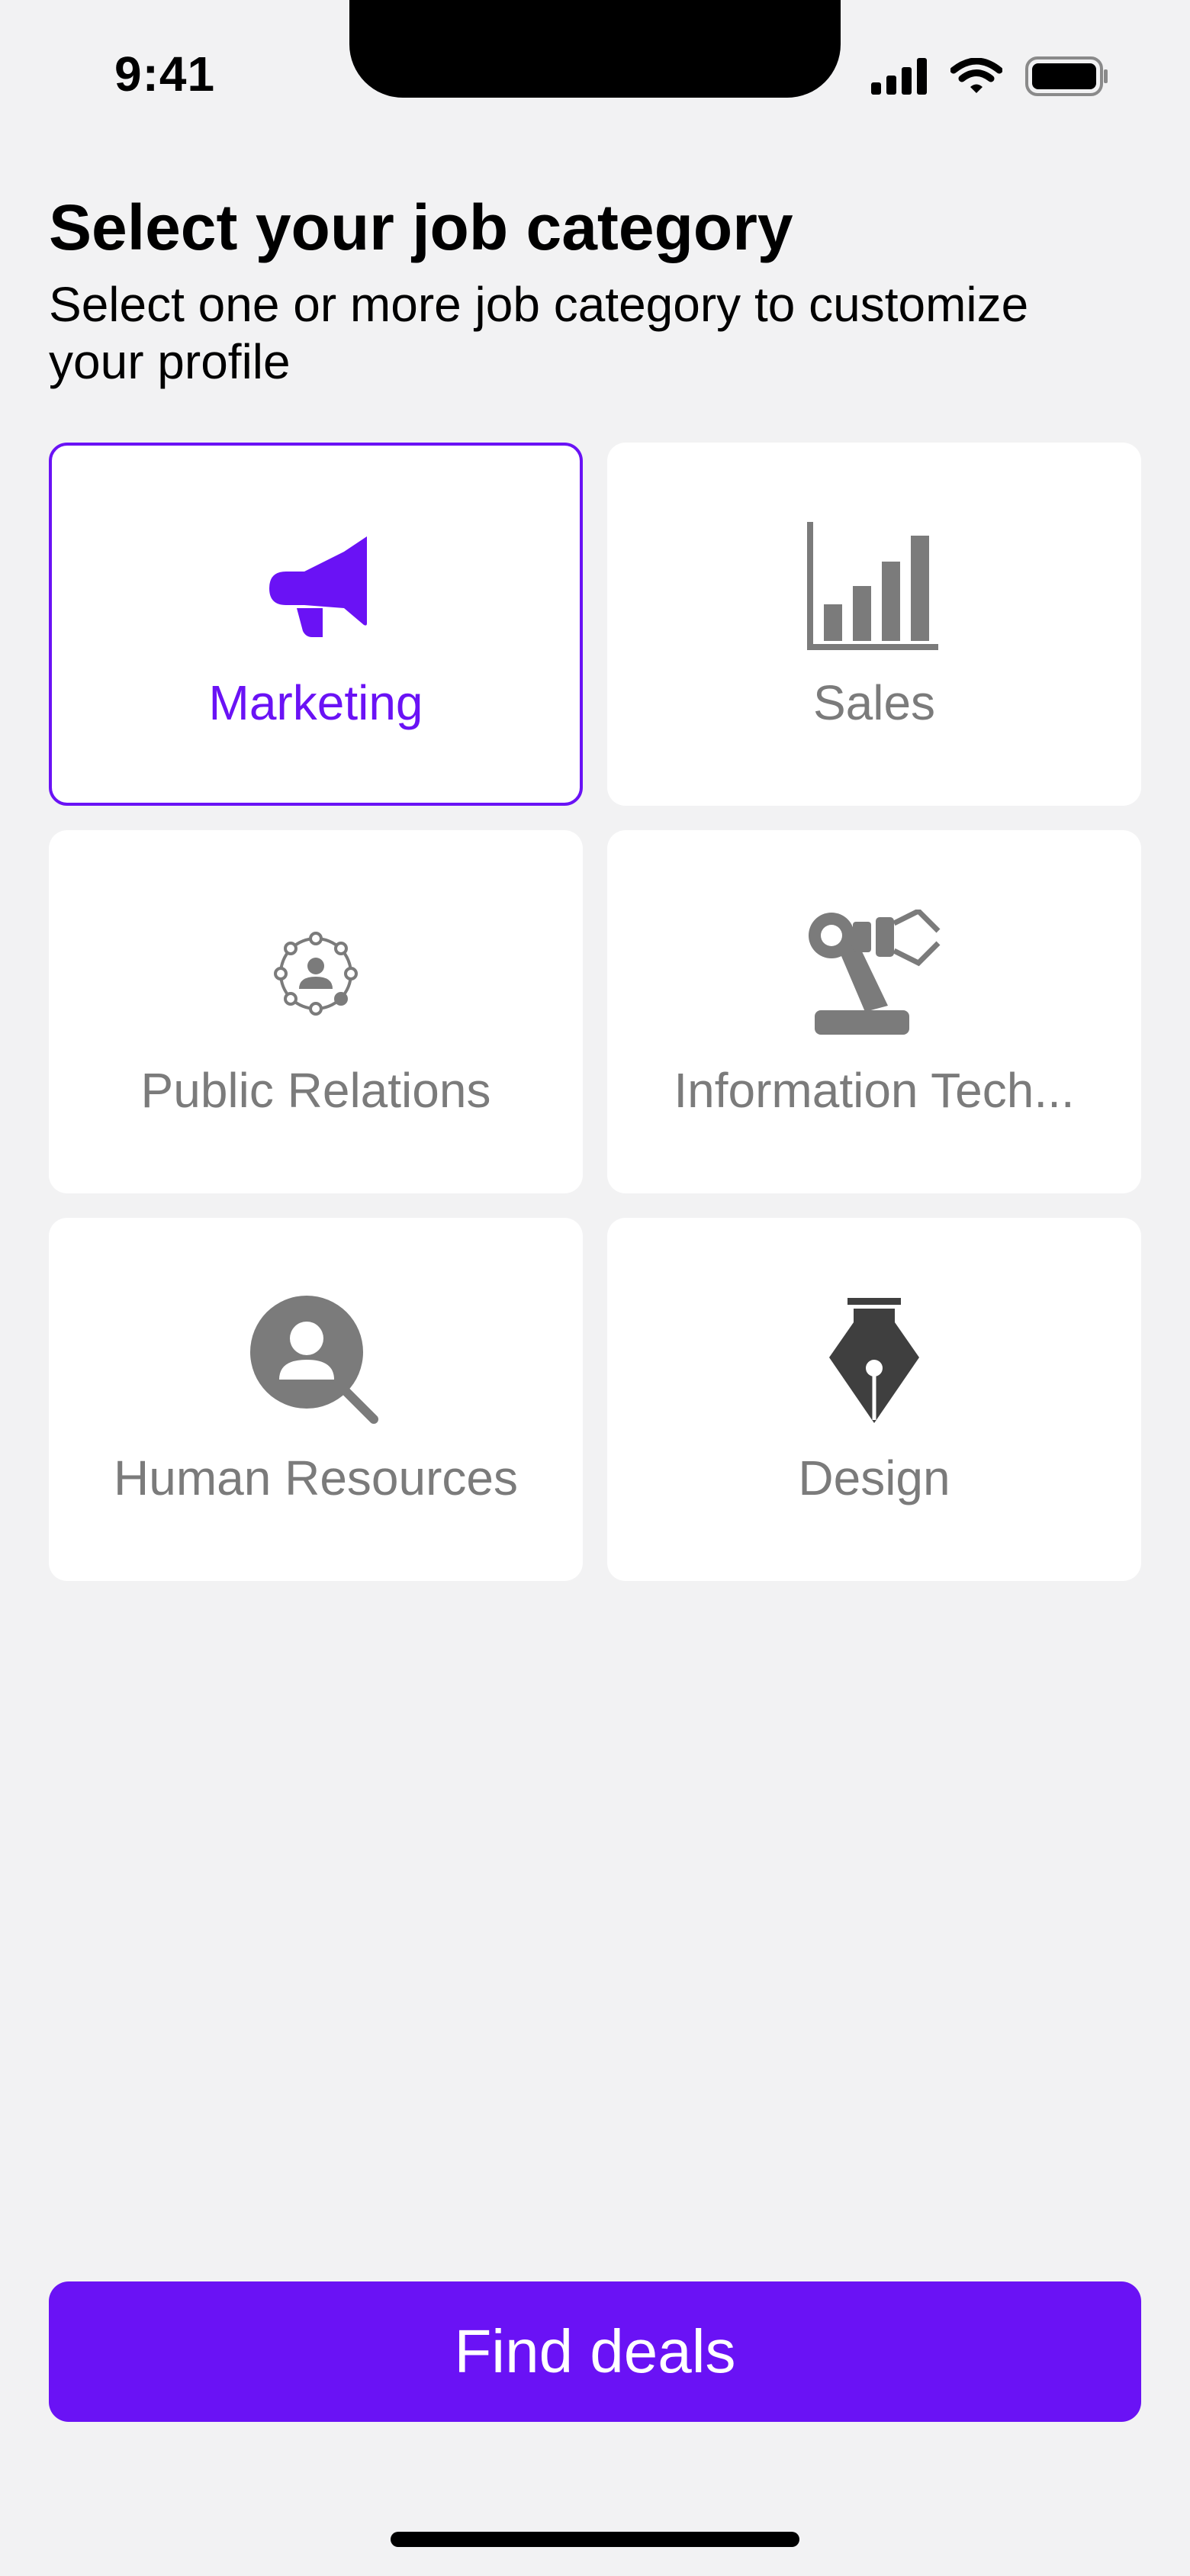 The width and height of the screenshot is (1190, 2576). Describe the element at coordinates (976, 77) in the screenshot. I see `wifi-icon` at that location.